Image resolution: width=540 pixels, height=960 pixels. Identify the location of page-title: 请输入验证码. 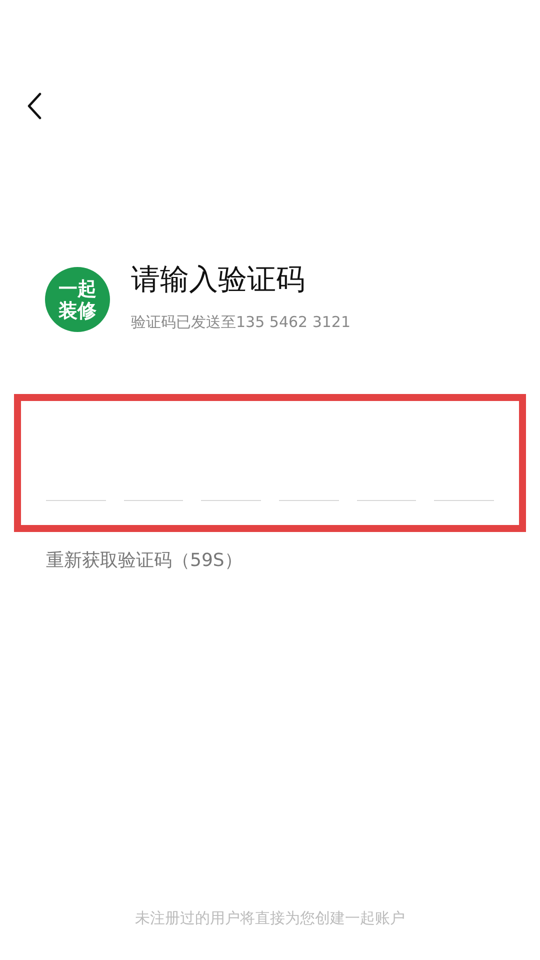
(218, 279).